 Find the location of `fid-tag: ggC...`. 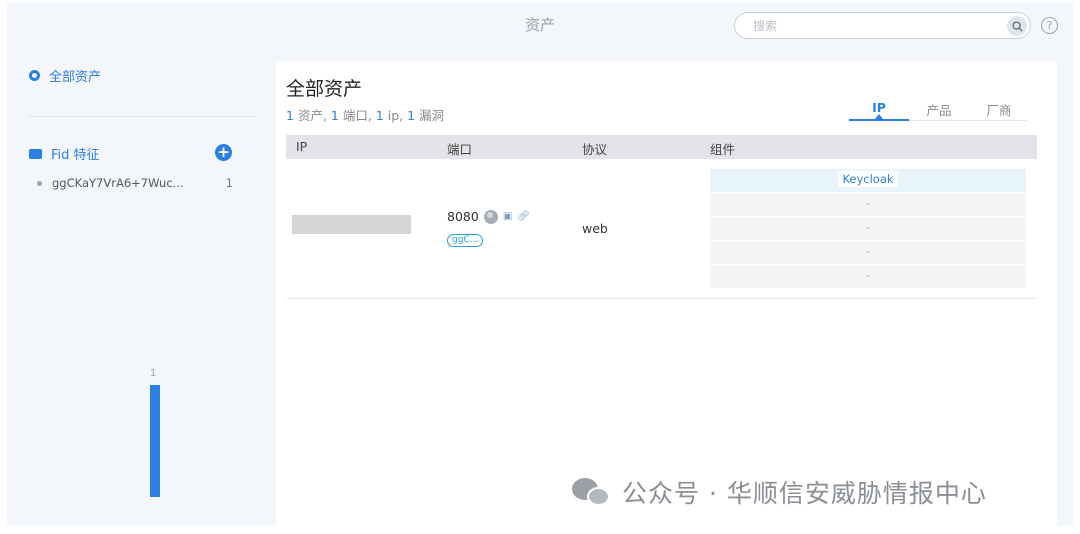

fid-tag: ggC... is located at coordinates (465, 240).